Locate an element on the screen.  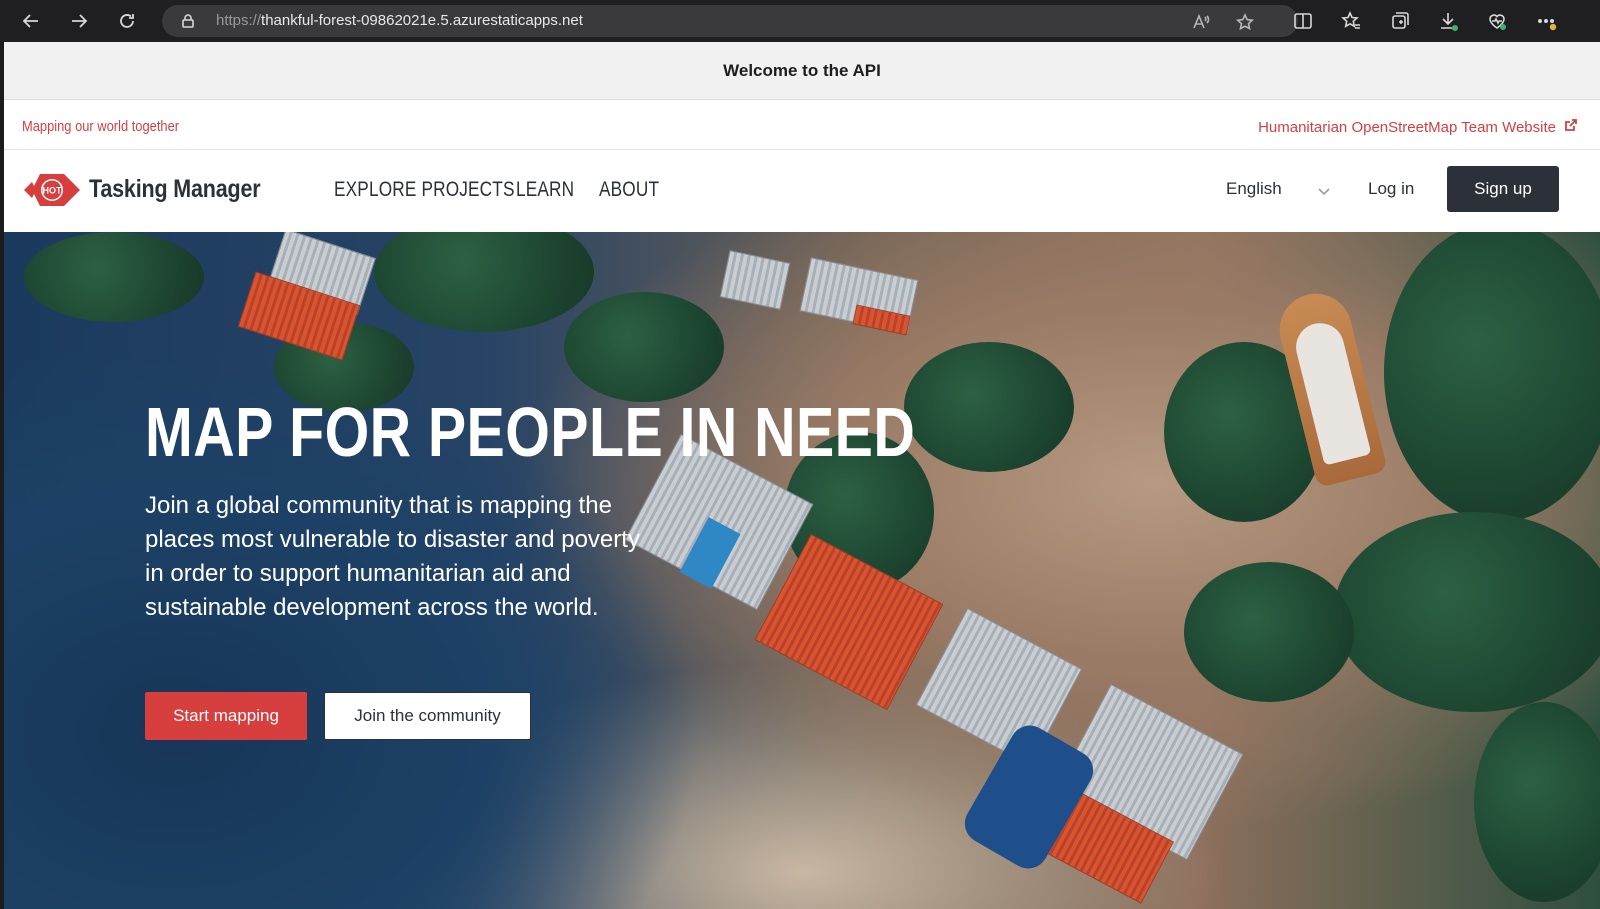
hot-website-link: Humanitarian OpenStreetMap Team Website is located at coordinates (1418, 127).